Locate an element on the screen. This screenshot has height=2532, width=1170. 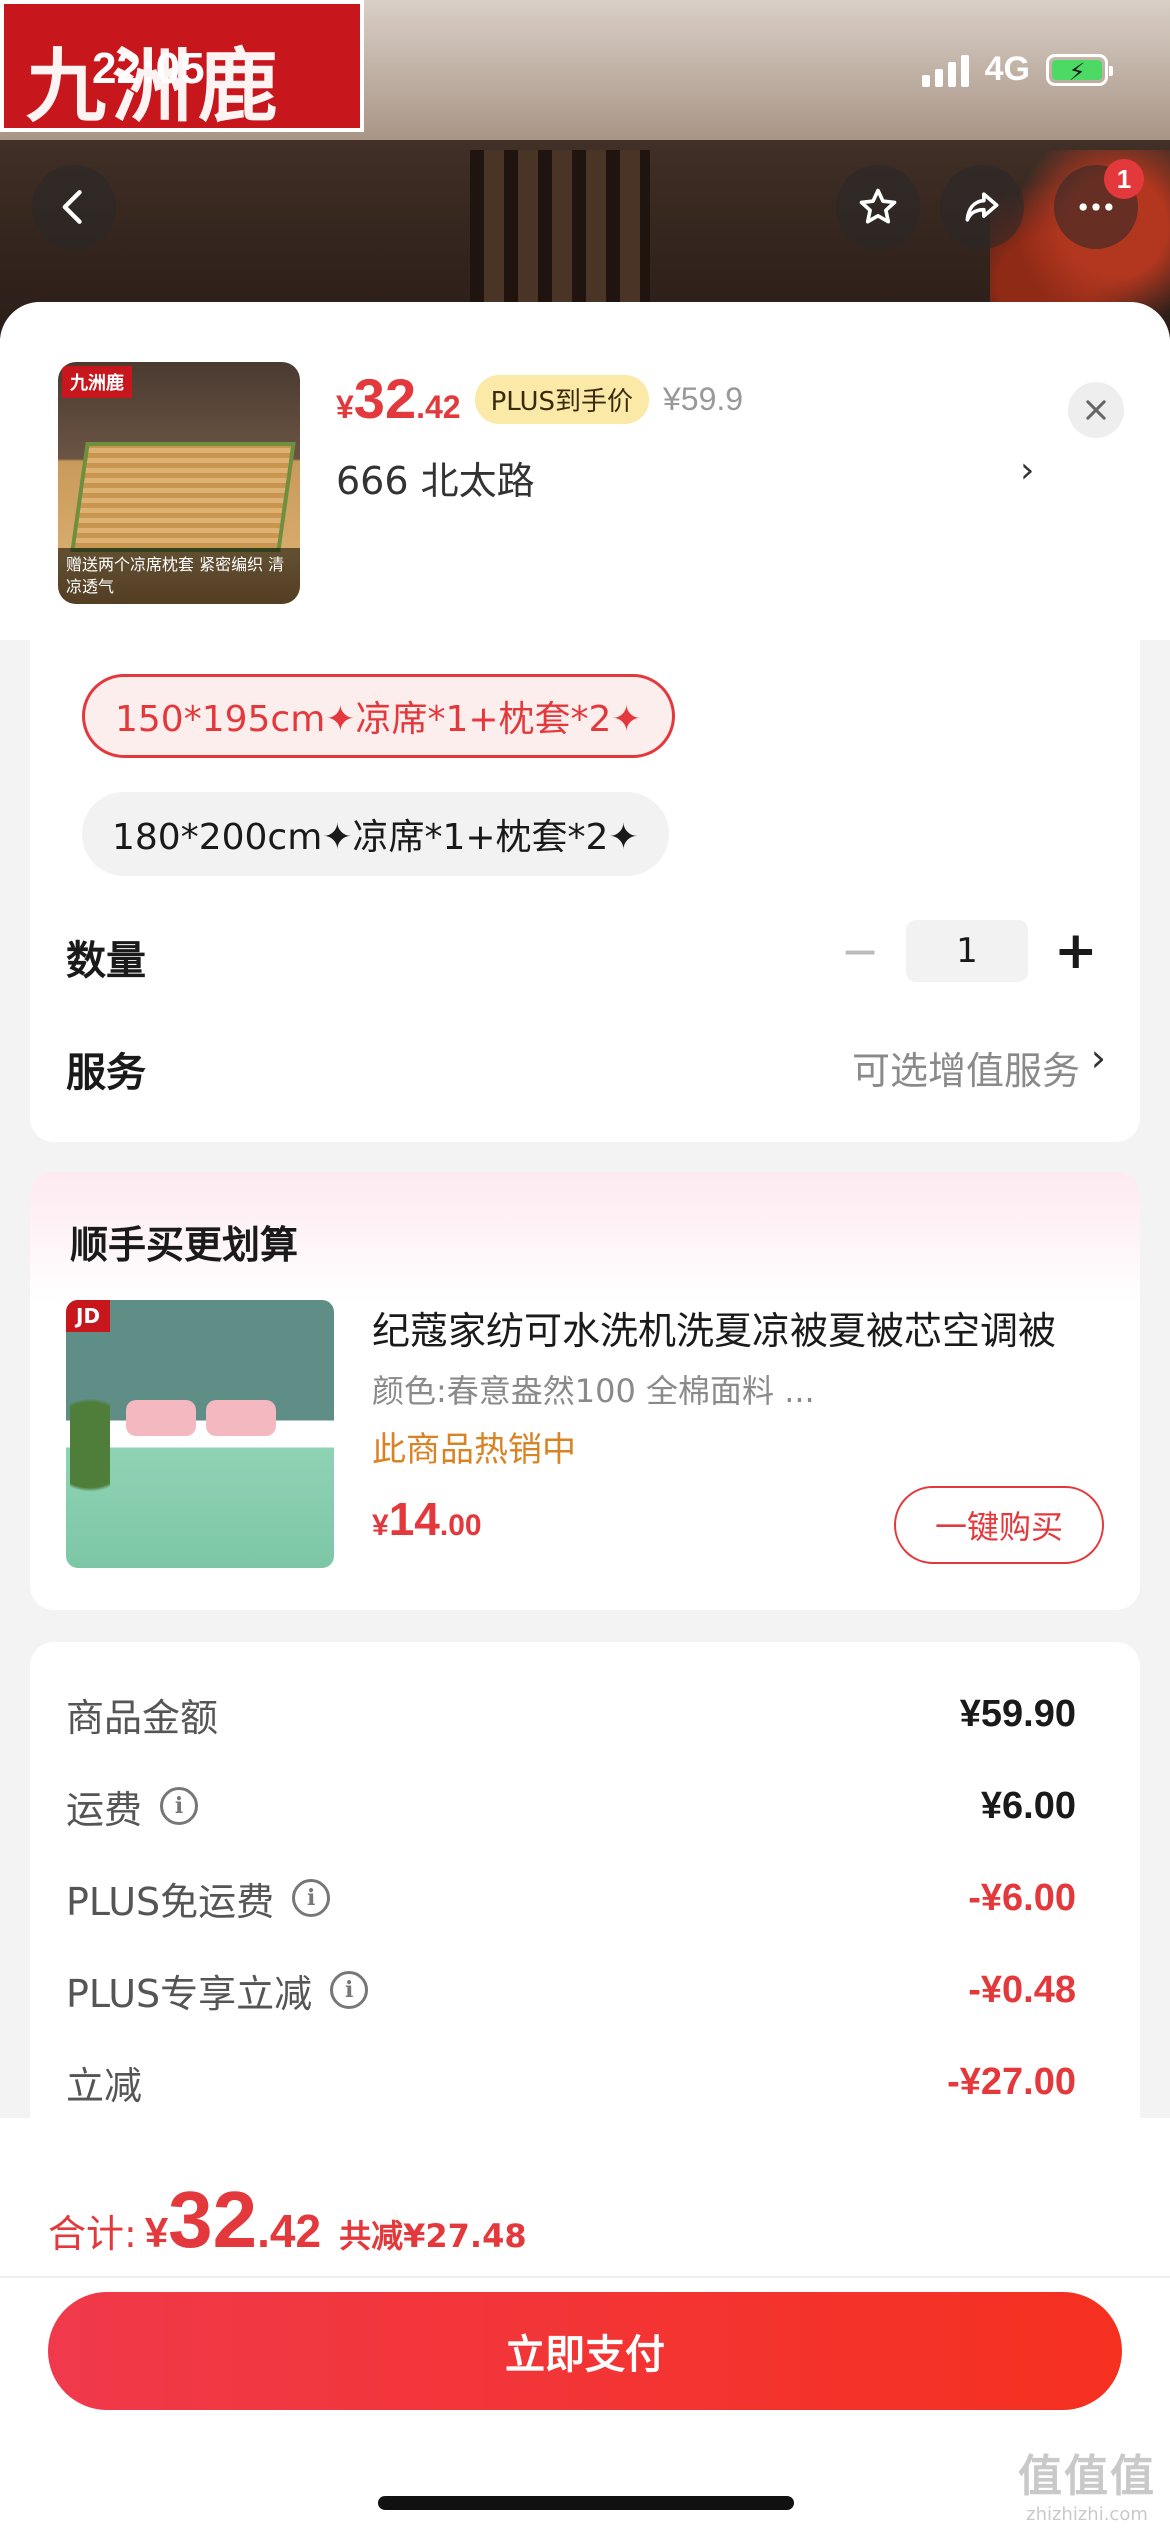
service-label: 服务 is located at coordinates (106, 1073).